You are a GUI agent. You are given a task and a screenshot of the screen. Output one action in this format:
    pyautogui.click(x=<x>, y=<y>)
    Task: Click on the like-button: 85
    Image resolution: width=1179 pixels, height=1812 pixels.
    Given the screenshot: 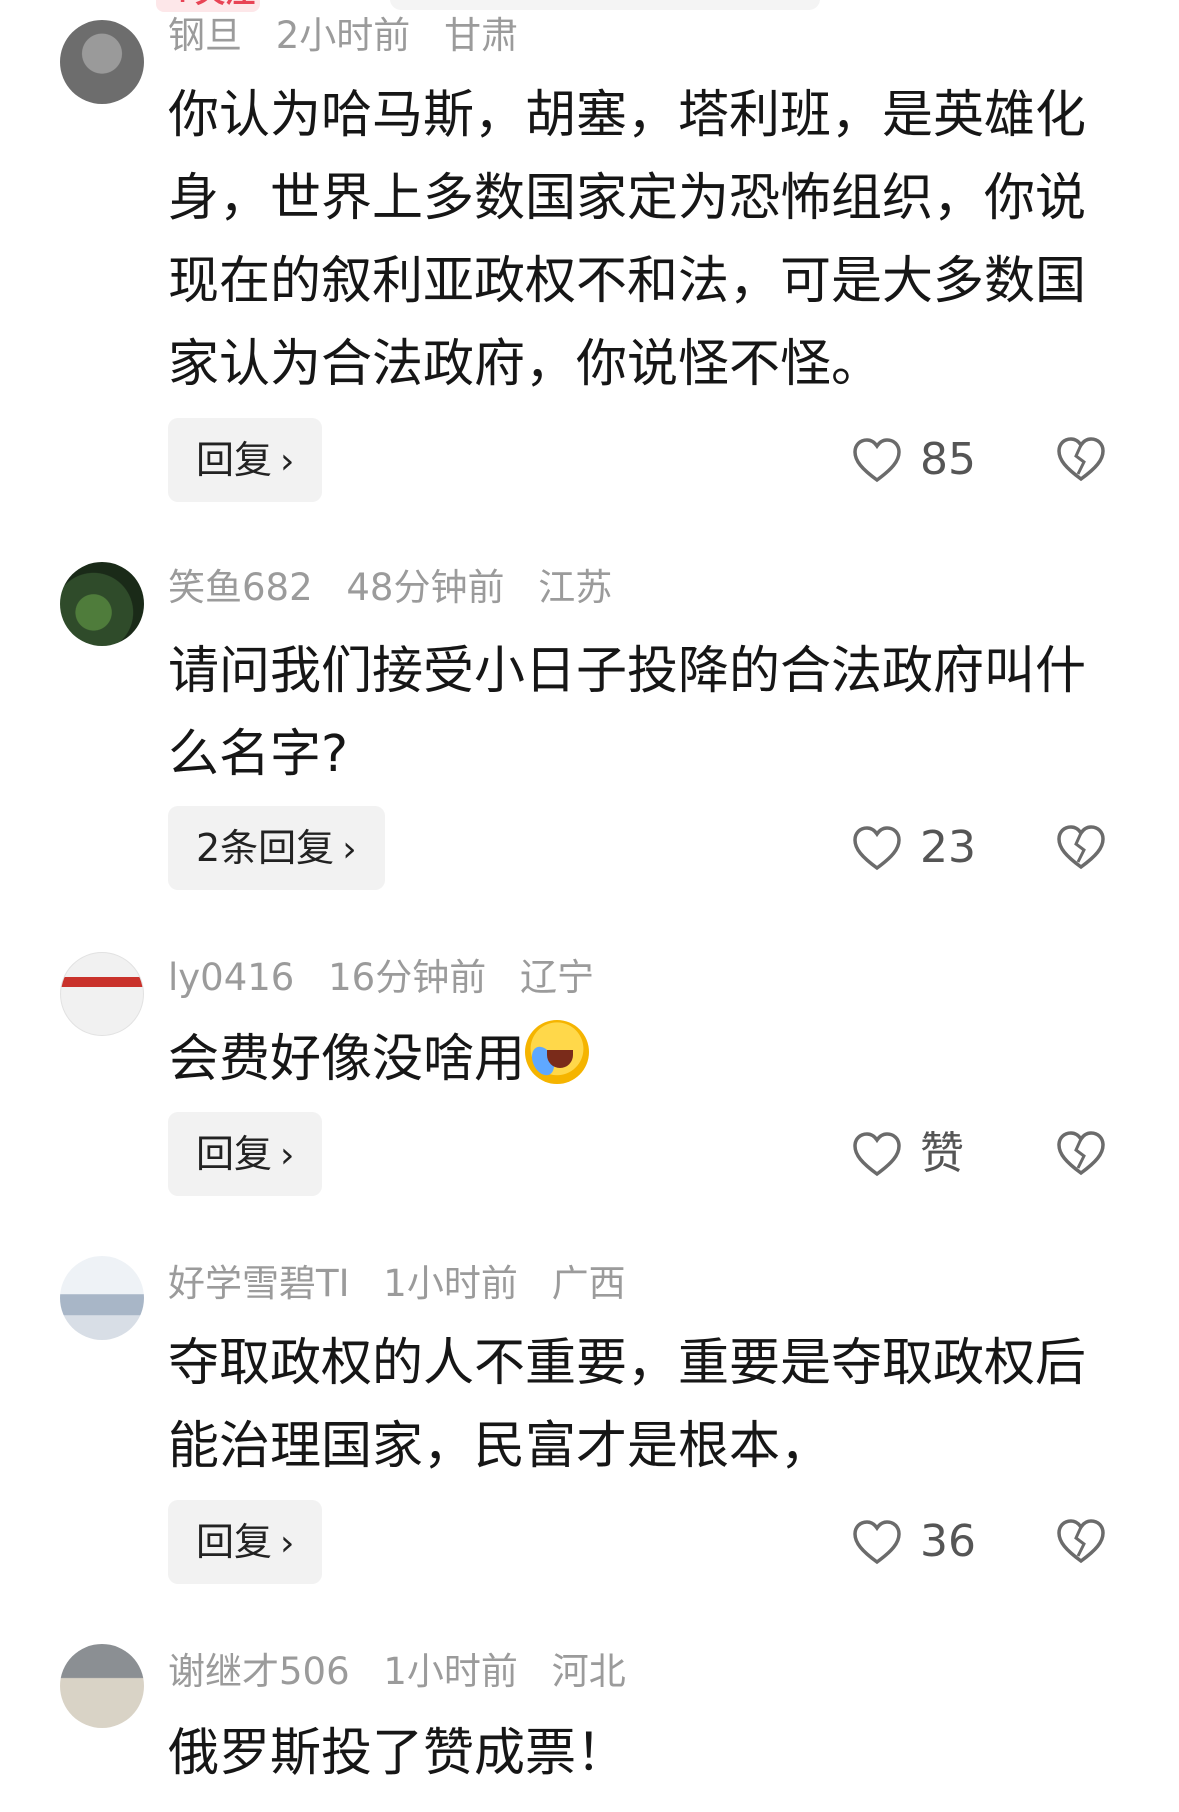 What is the action you would take?
    pyautogui.click(x=914, y=460)
    